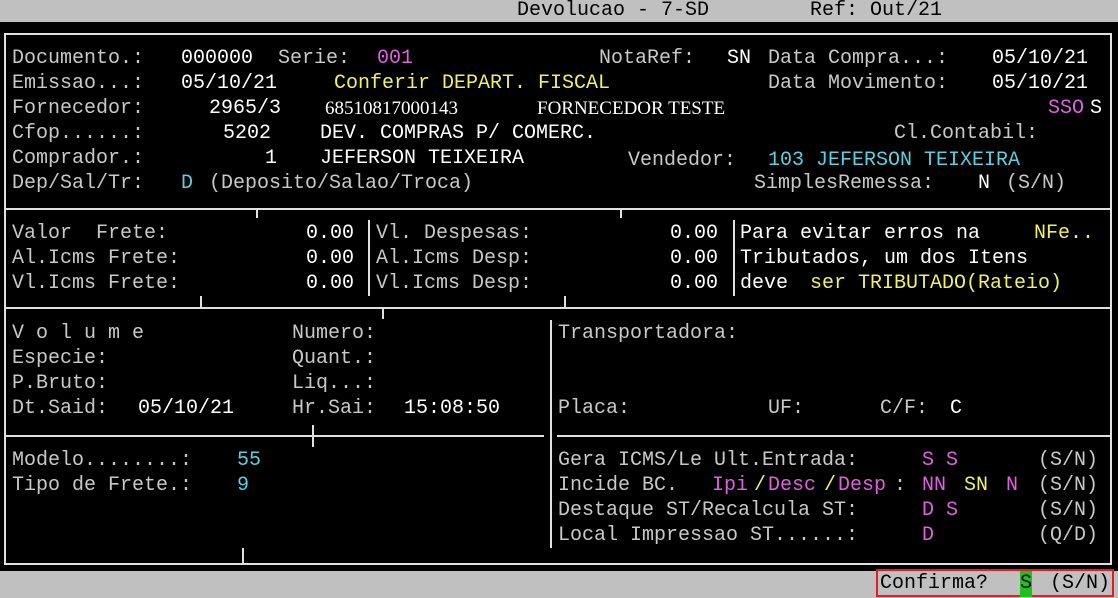 The height and width of the screenshot is (598, 1118). Describe the element at coordinates (334, 358) in the screenshot. I see `quant-label: Quant.:` at that location.